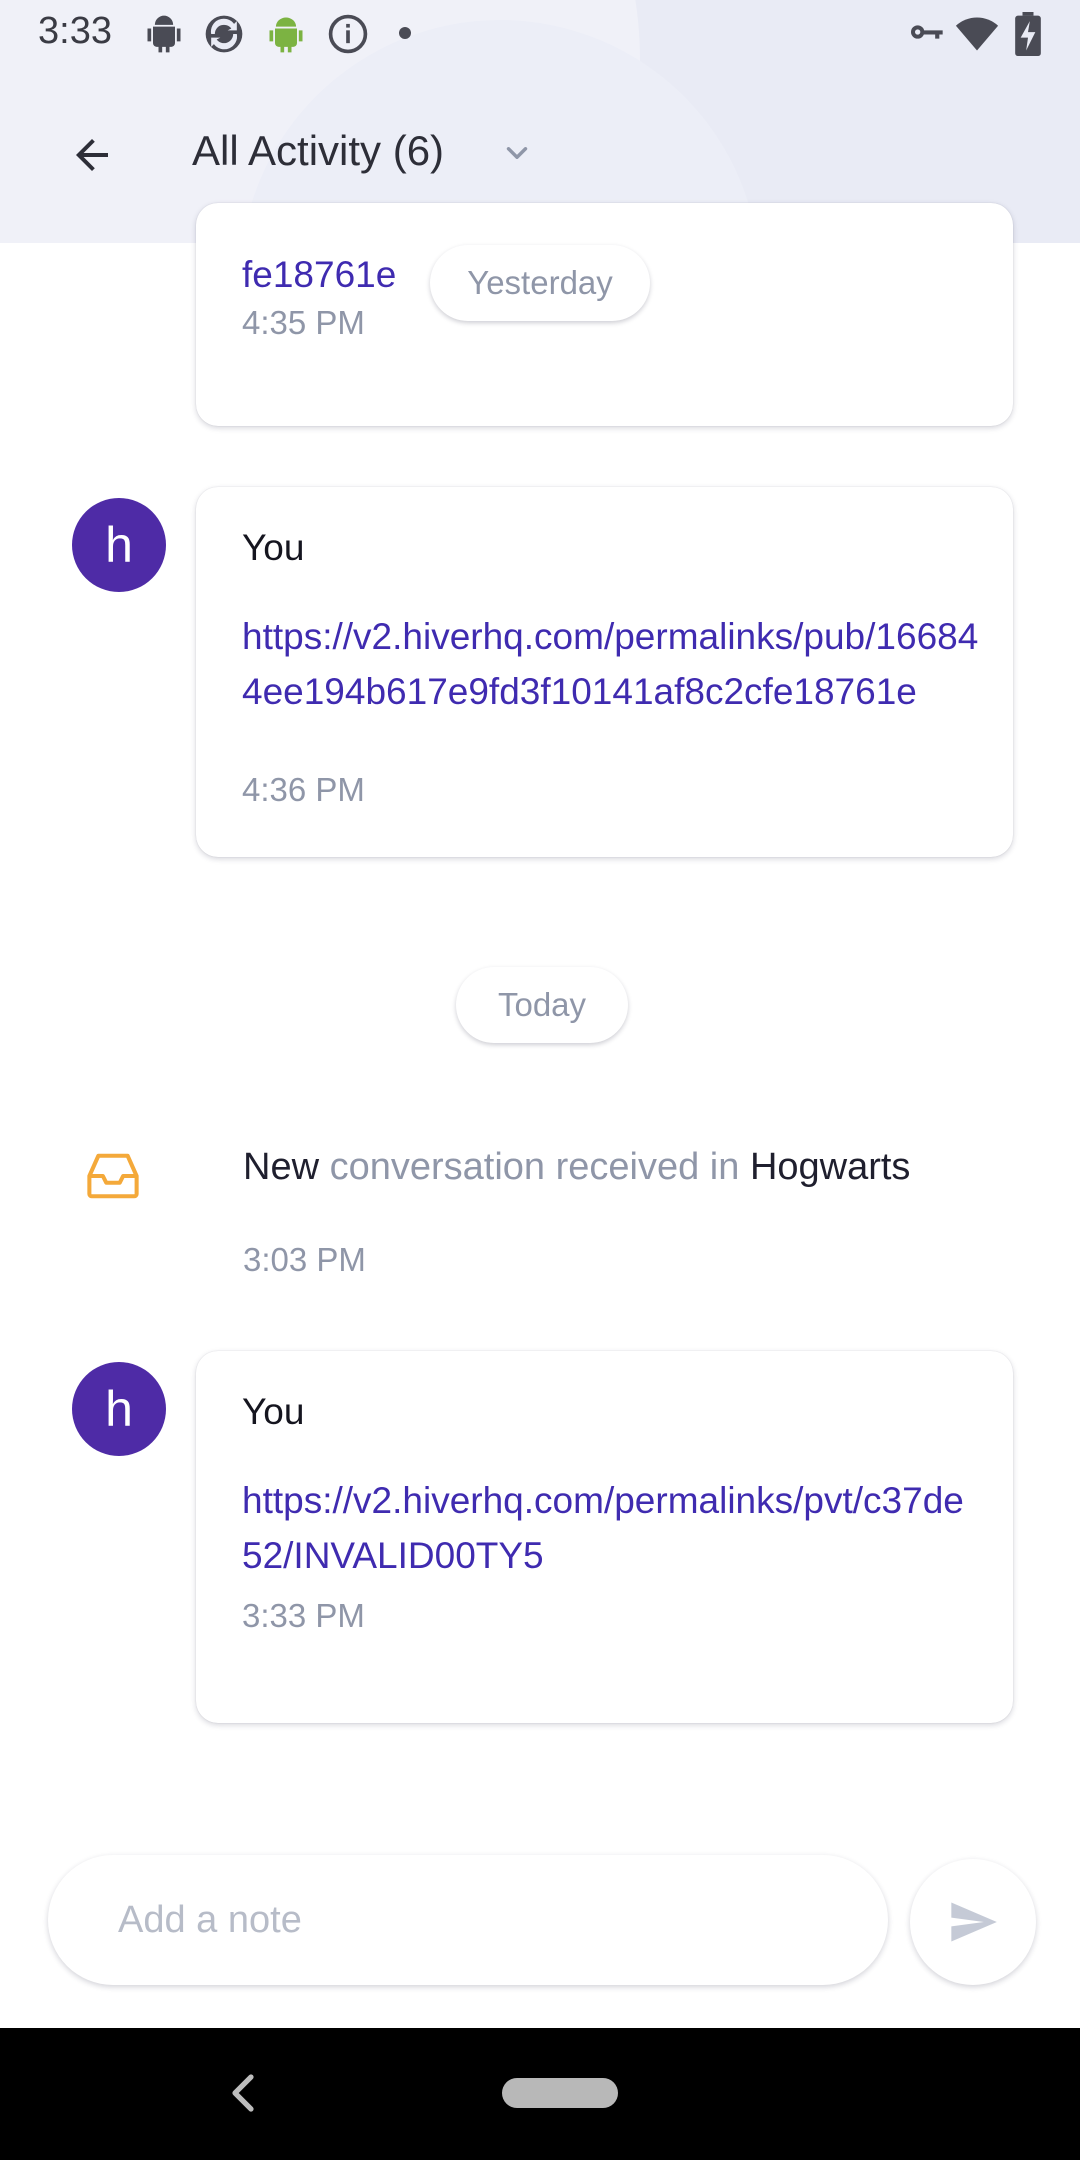  Describe the element at coordinates (286, 36) in the screenshot. I see `android-icon` at that location.